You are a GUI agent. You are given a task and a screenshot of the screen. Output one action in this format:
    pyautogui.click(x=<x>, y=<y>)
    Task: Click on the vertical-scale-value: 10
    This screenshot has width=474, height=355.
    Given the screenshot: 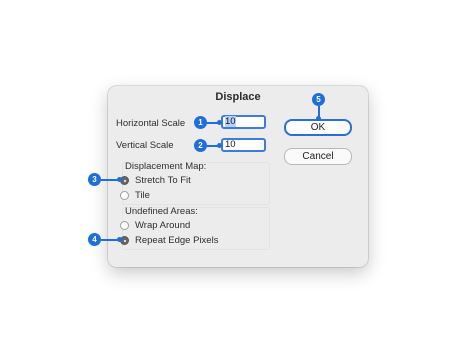 What is the action you would take?
    pyautogui.click(x=230, y=144)
    